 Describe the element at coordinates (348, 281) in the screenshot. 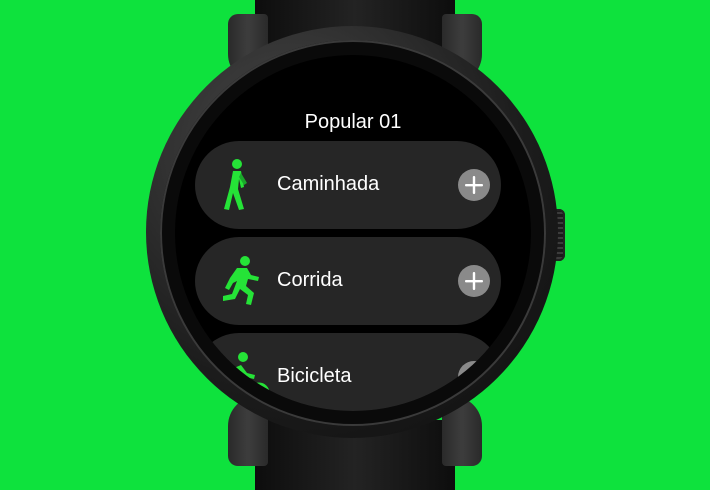

I see `activity-card-corrida: Corrida` at that location.